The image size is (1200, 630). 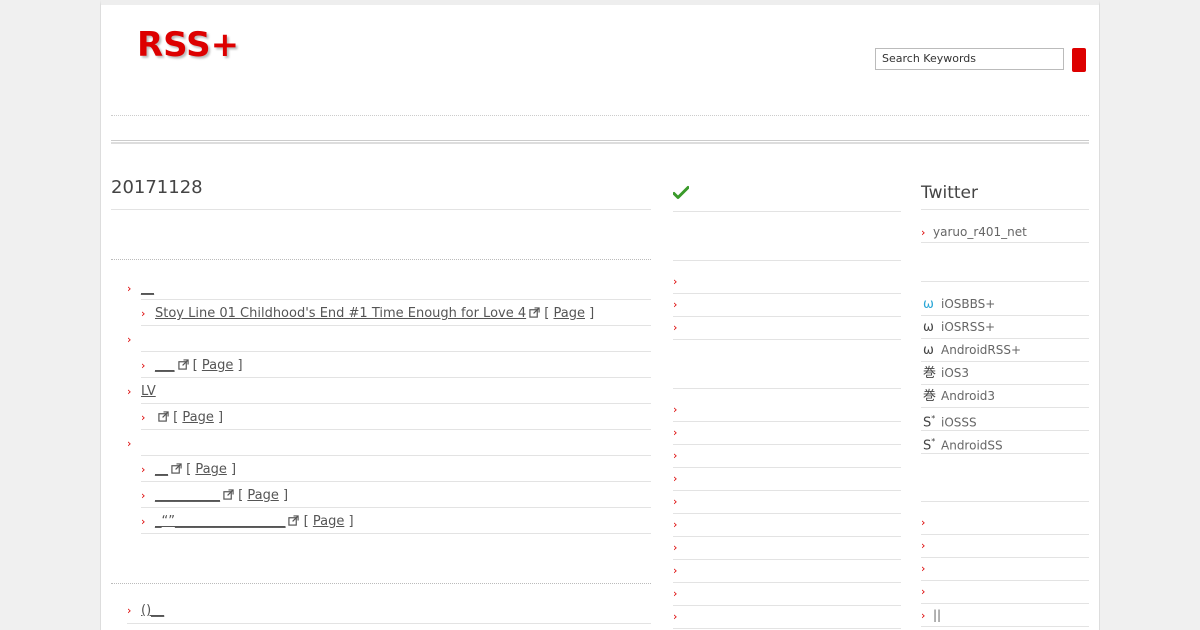 I want to click on header-divider, so click(x=600, y=115).